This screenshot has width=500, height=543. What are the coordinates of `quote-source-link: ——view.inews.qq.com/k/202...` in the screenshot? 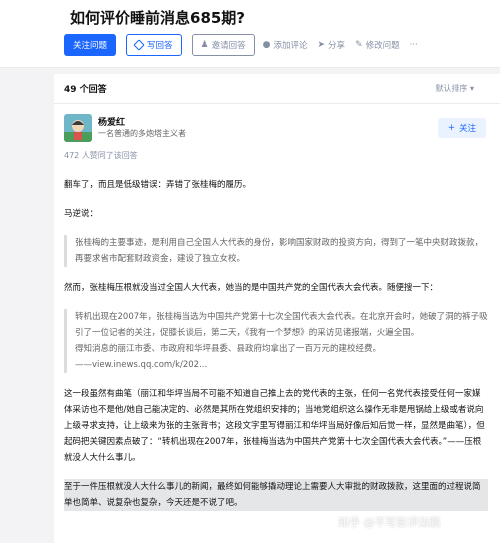 It's located at (281, 365).